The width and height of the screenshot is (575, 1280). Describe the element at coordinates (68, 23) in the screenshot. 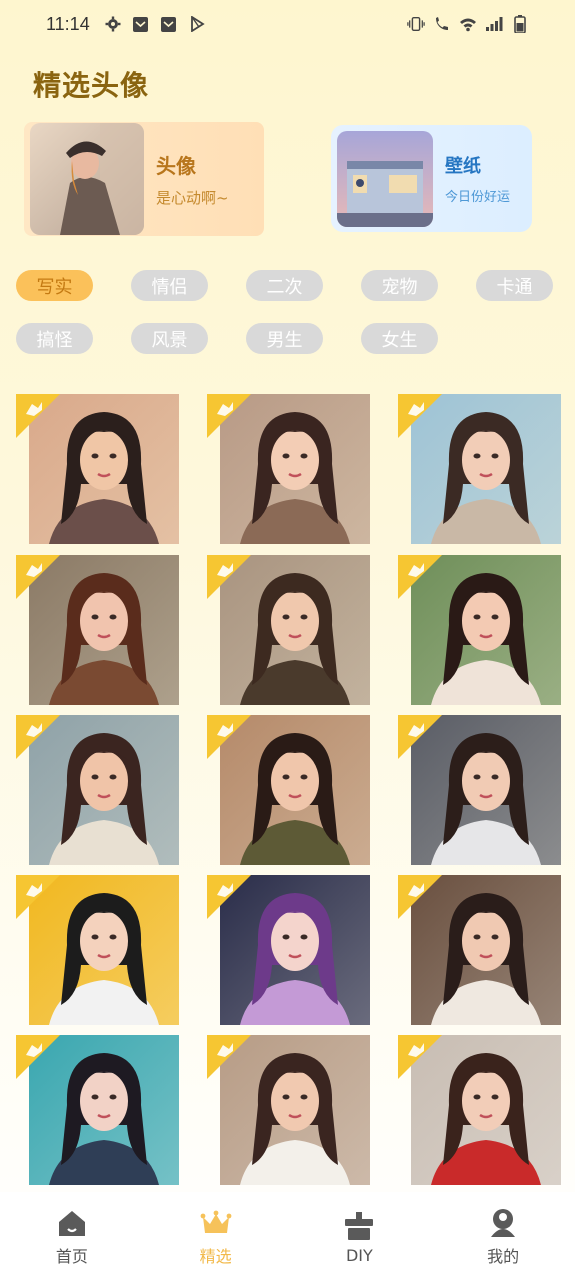

I see `status-time: 11:14` at that location.